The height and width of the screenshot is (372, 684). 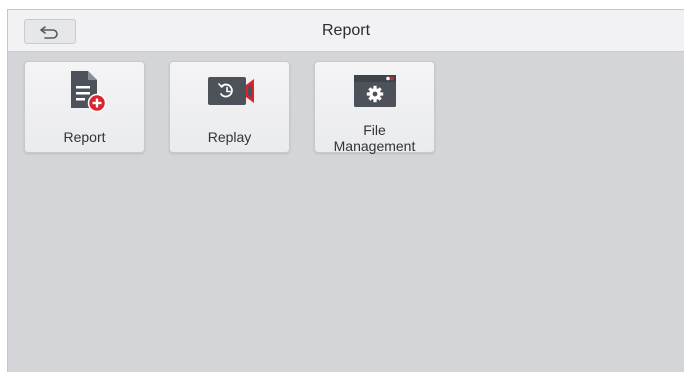 I want to click on folder-settings-icon, so click(x=374, y=91).